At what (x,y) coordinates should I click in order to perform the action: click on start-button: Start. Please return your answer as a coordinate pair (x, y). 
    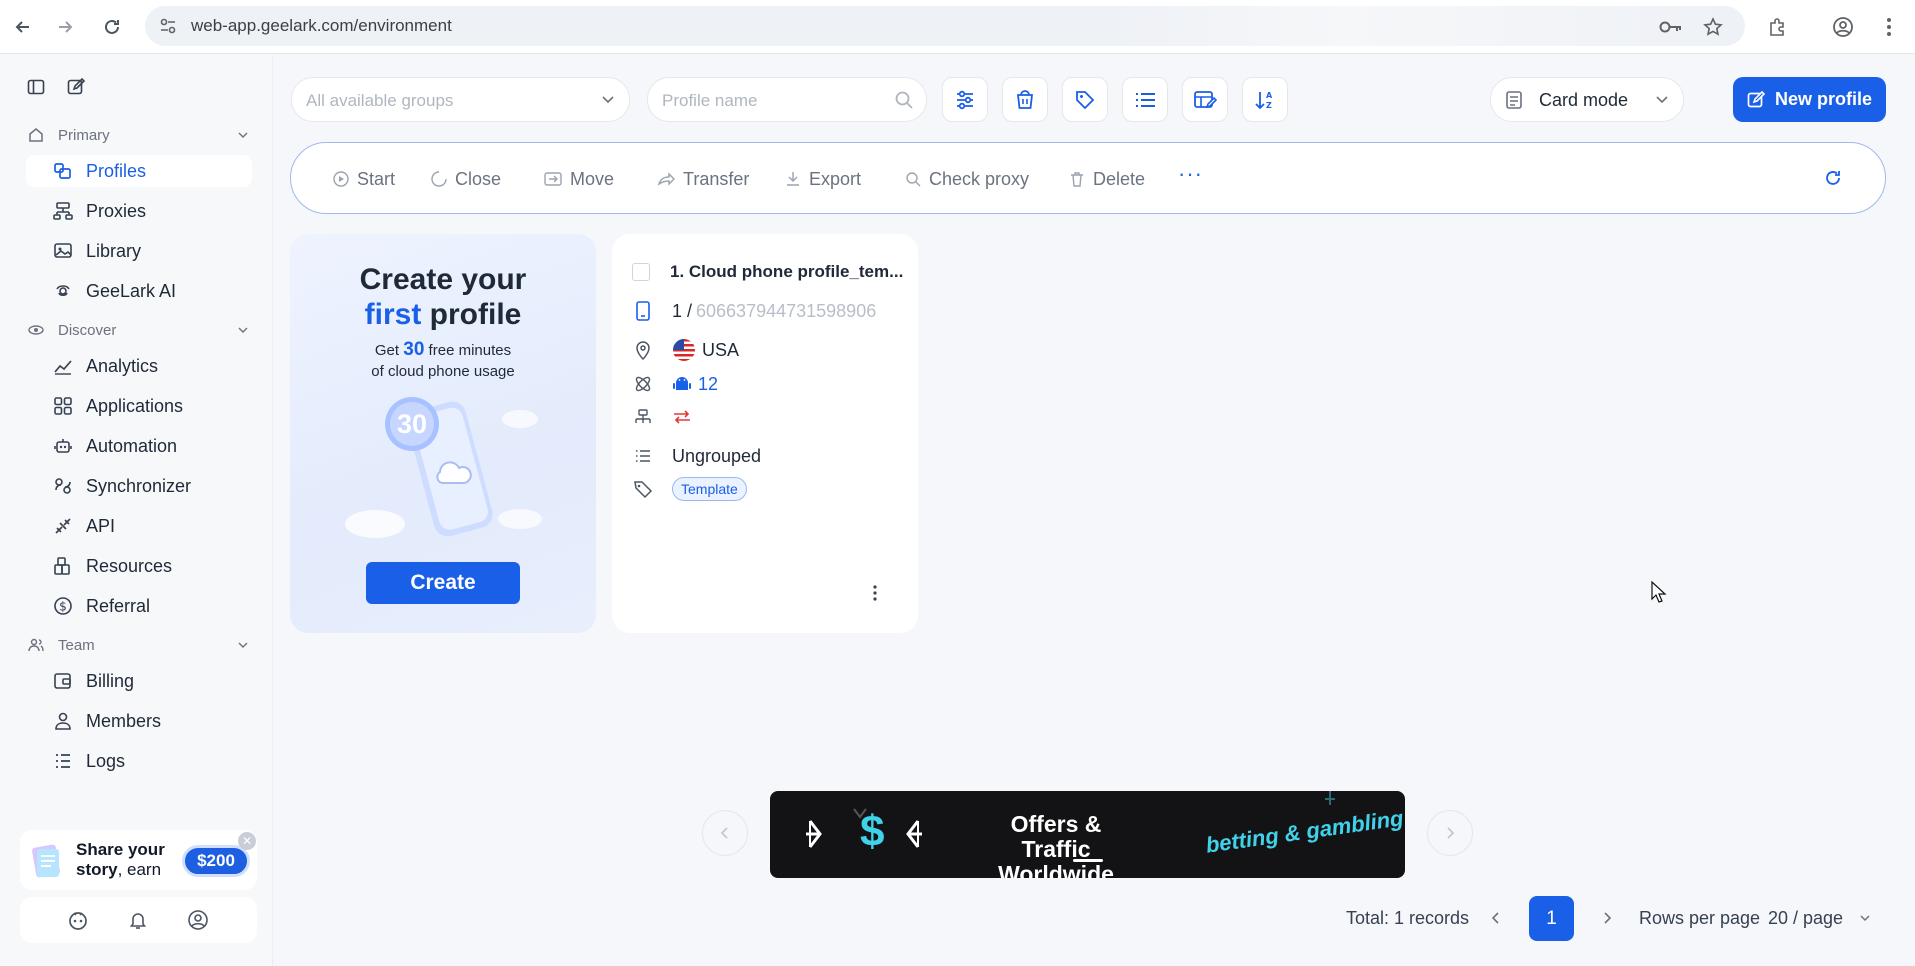
    Looking at the image, I should click on (364, 179).